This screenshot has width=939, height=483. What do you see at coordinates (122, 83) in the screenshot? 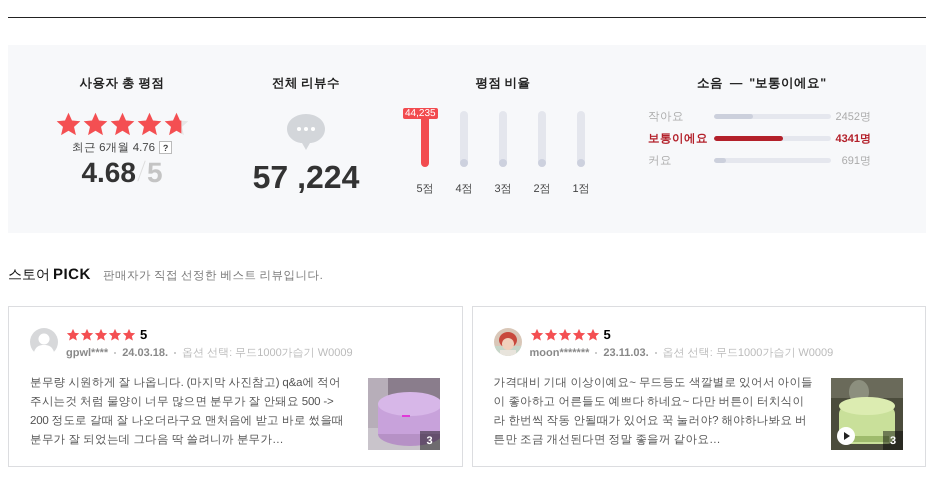
I see `section-title: 사용자 총 평점` at bounding box center [122, 83].